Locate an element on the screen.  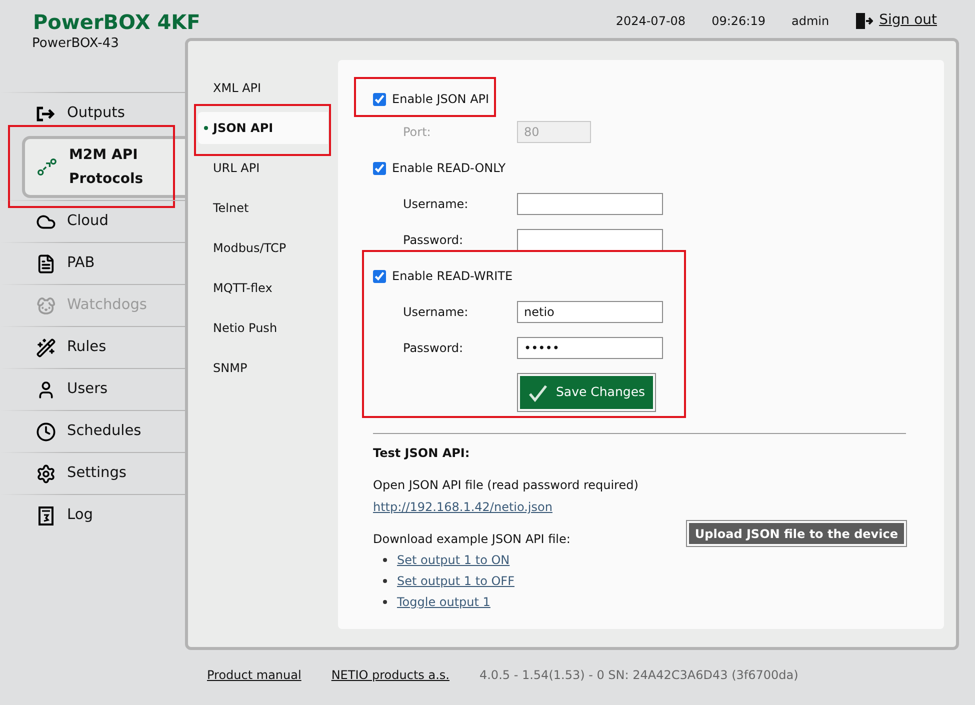
footer-link: Product manual is located at coordinates (254, 675).